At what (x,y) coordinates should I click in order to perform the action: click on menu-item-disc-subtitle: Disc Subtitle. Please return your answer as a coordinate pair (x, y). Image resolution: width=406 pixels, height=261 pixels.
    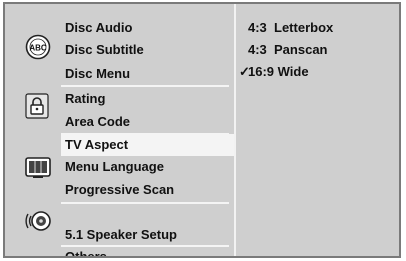
    Looking at the image, I should click on (145, 50).